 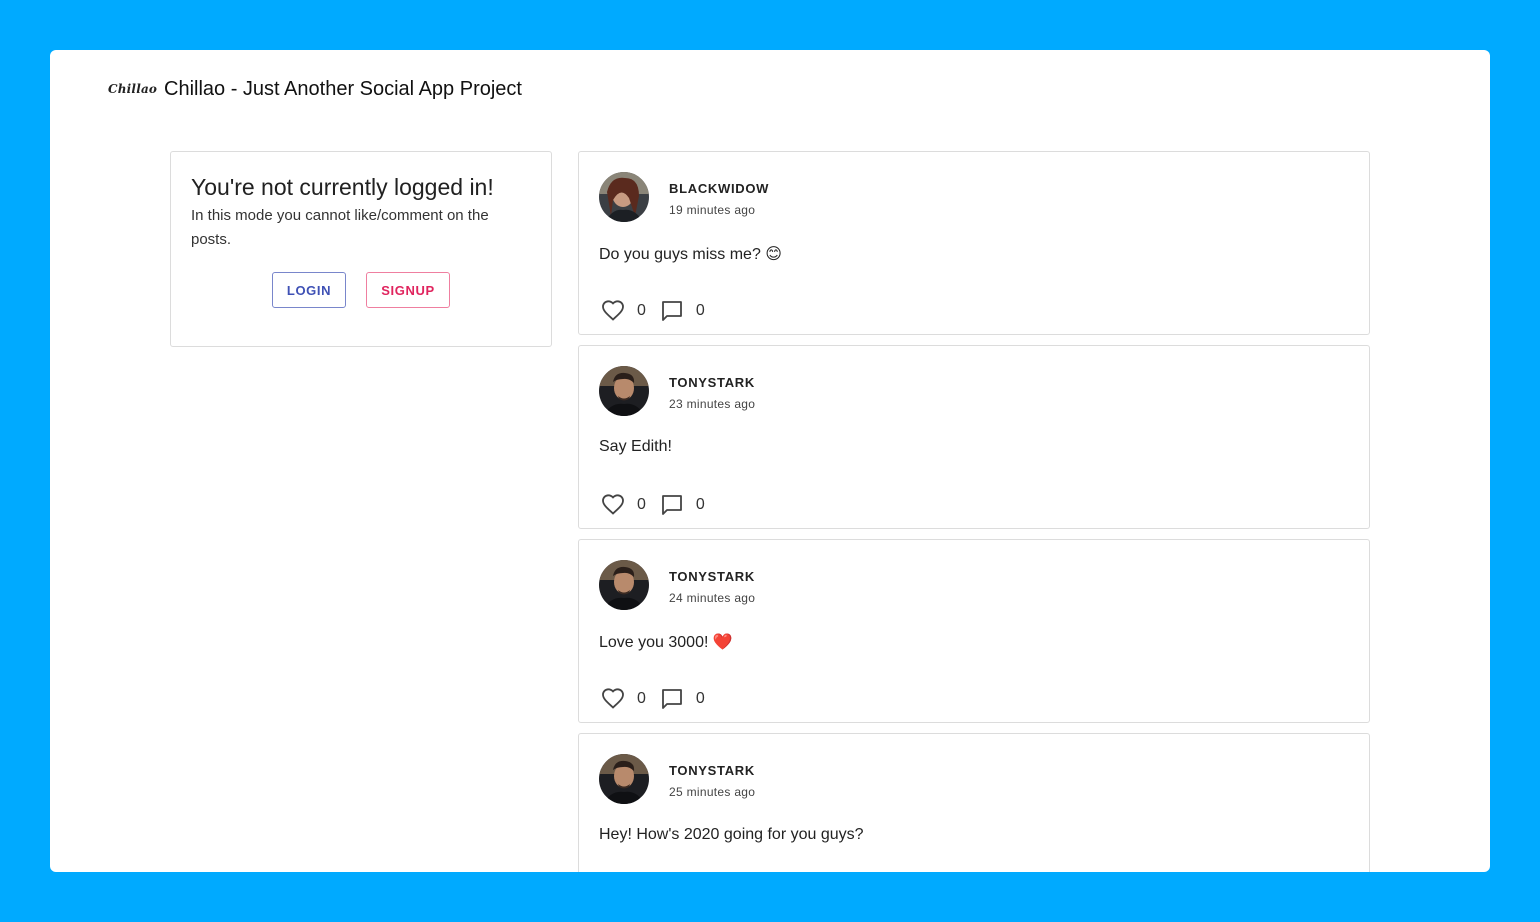 What do you see at coordinates (666, 642) in the screenshot?
I see `post-content: Love you 3000! ❤️` at bounding box center [666, 642].